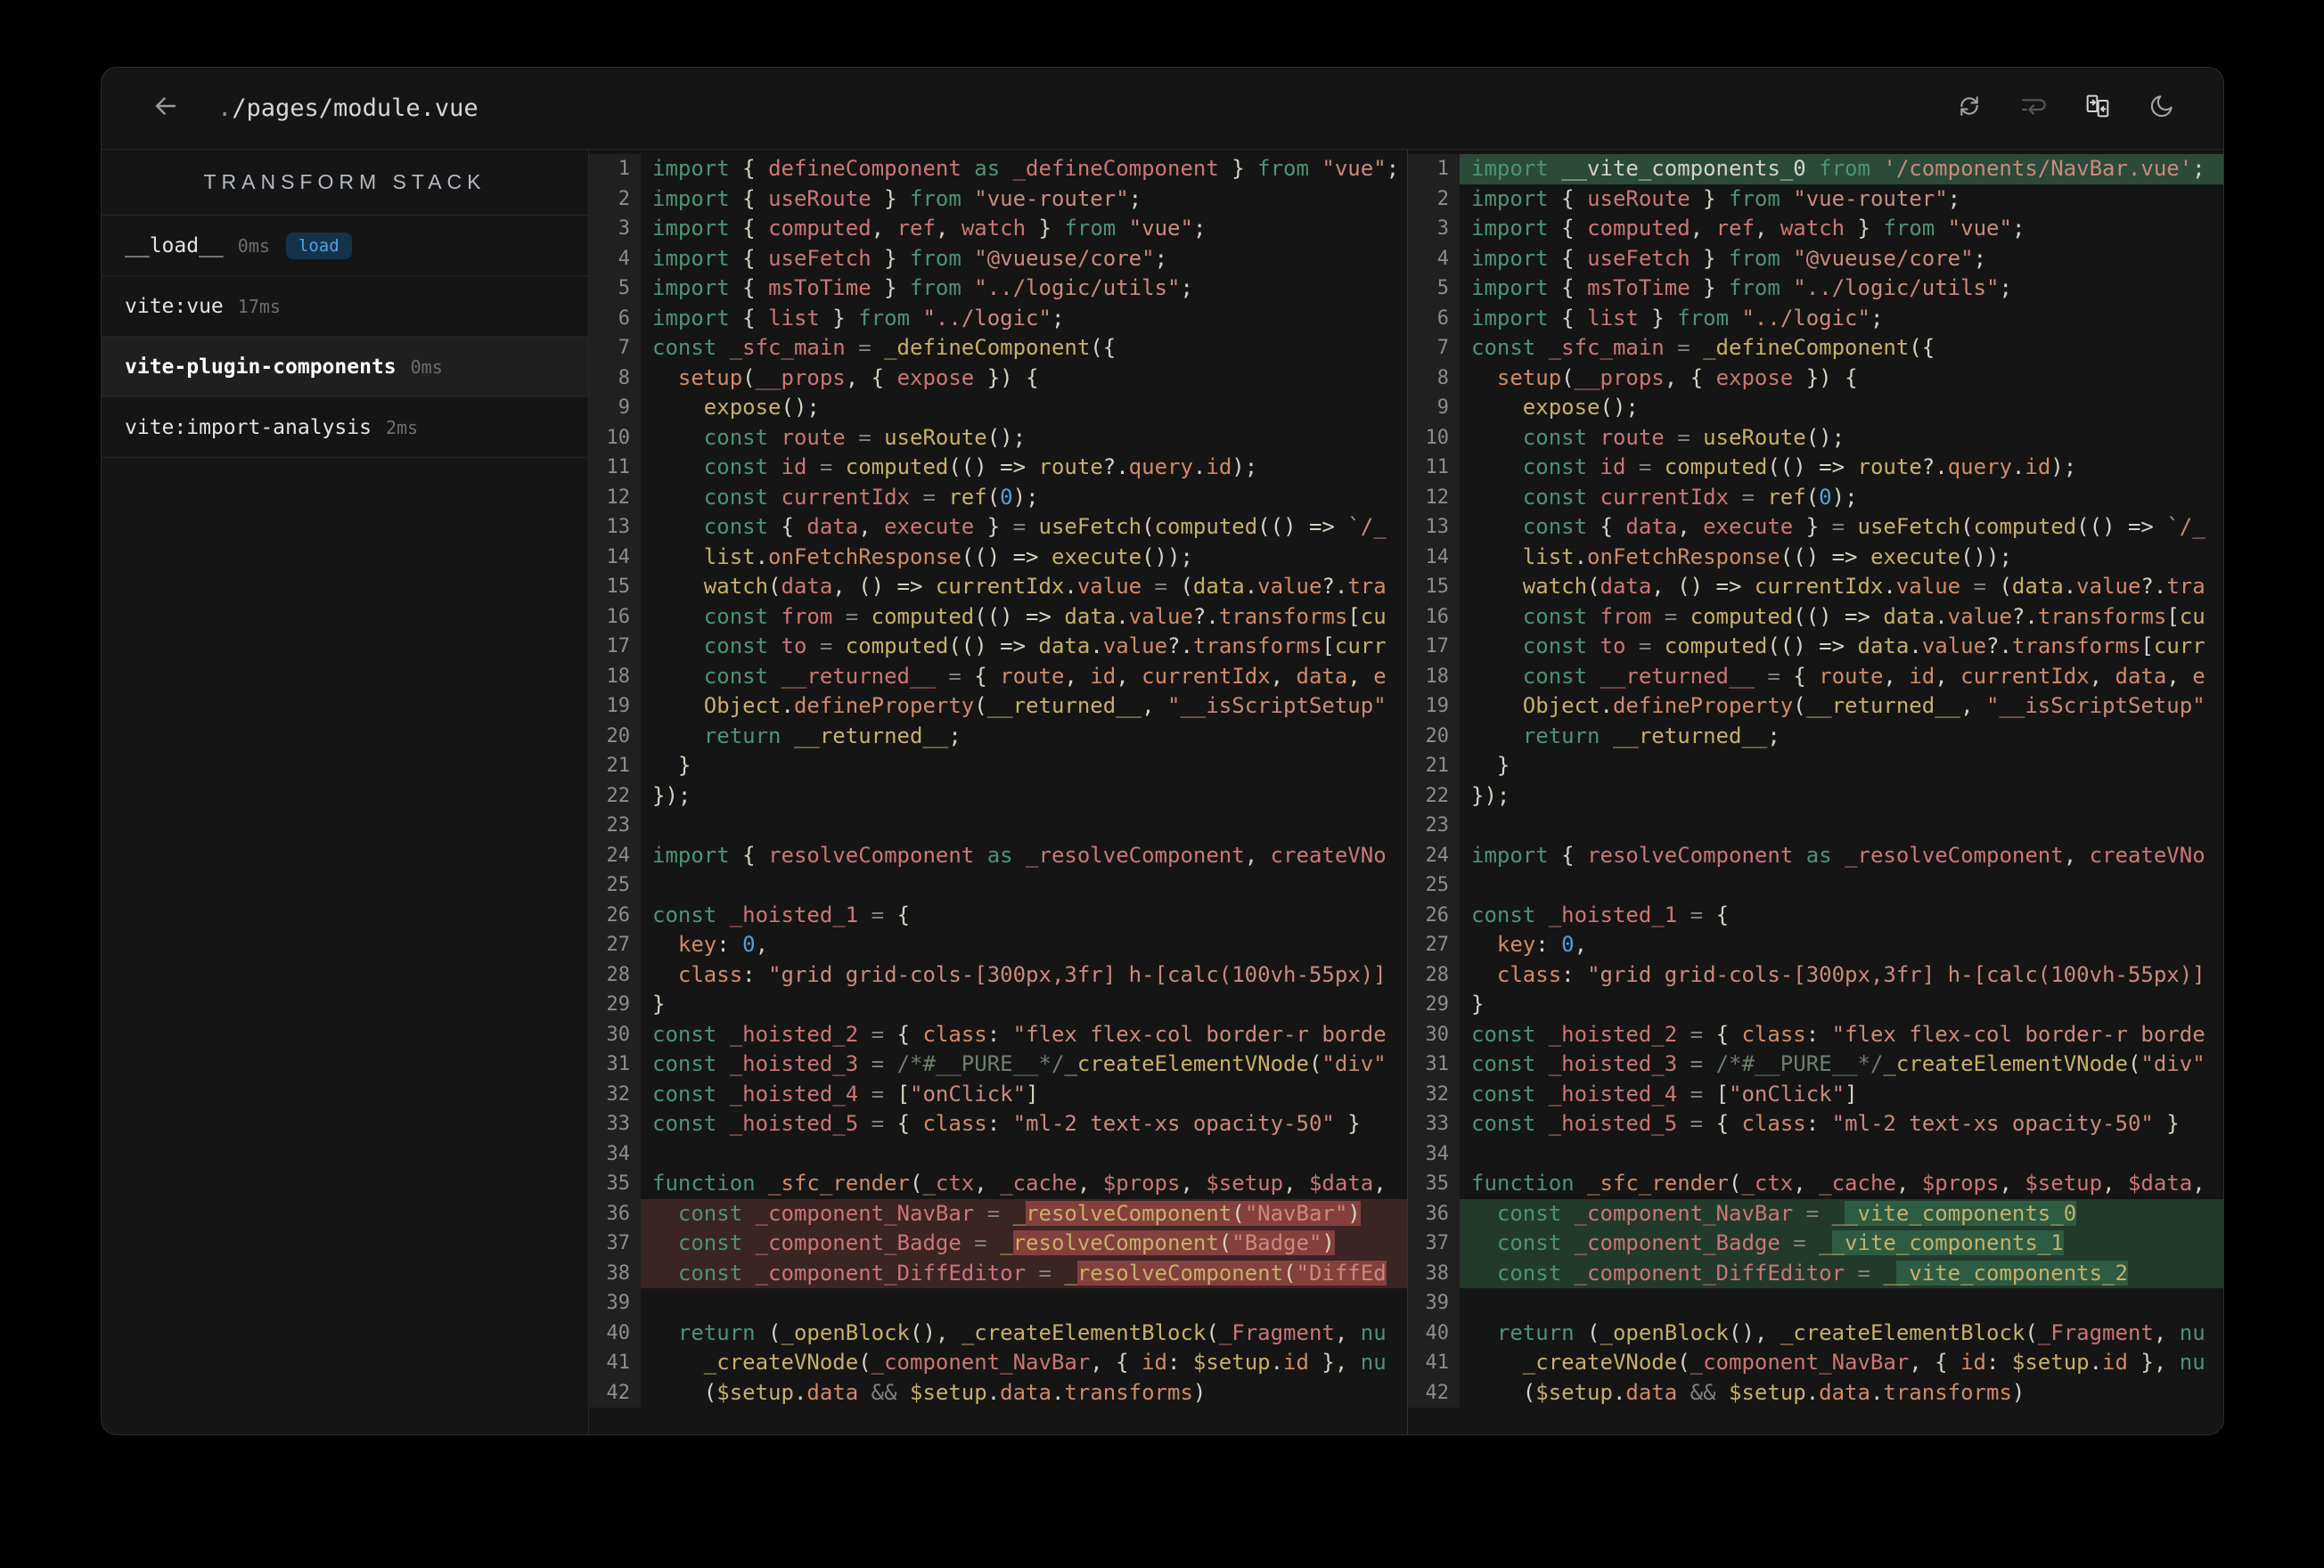 The image size is (2324, 1568). Describe the element at coordinates (998, 318) in the screenshot. I see `code-line: 6 import { list } from "../logic";` at that location.